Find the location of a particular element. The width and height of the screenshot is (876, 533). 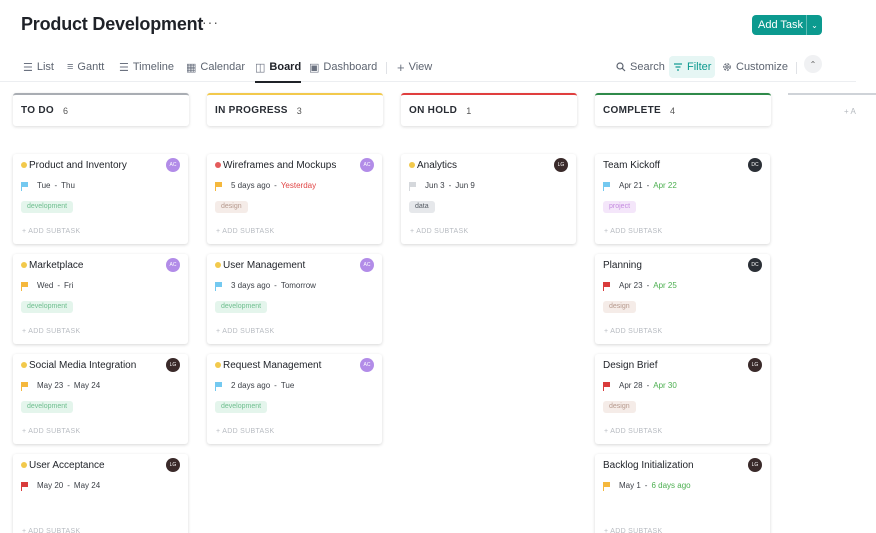

task-name: User Acceptance is located at coordinates (67, 465).